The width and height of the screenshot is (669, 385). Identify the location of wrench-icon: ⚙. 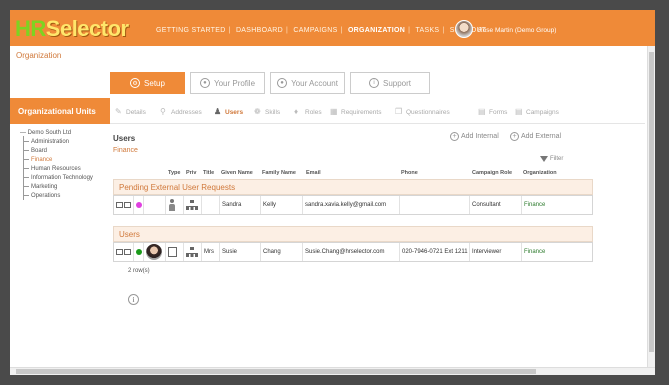
(135, 83).